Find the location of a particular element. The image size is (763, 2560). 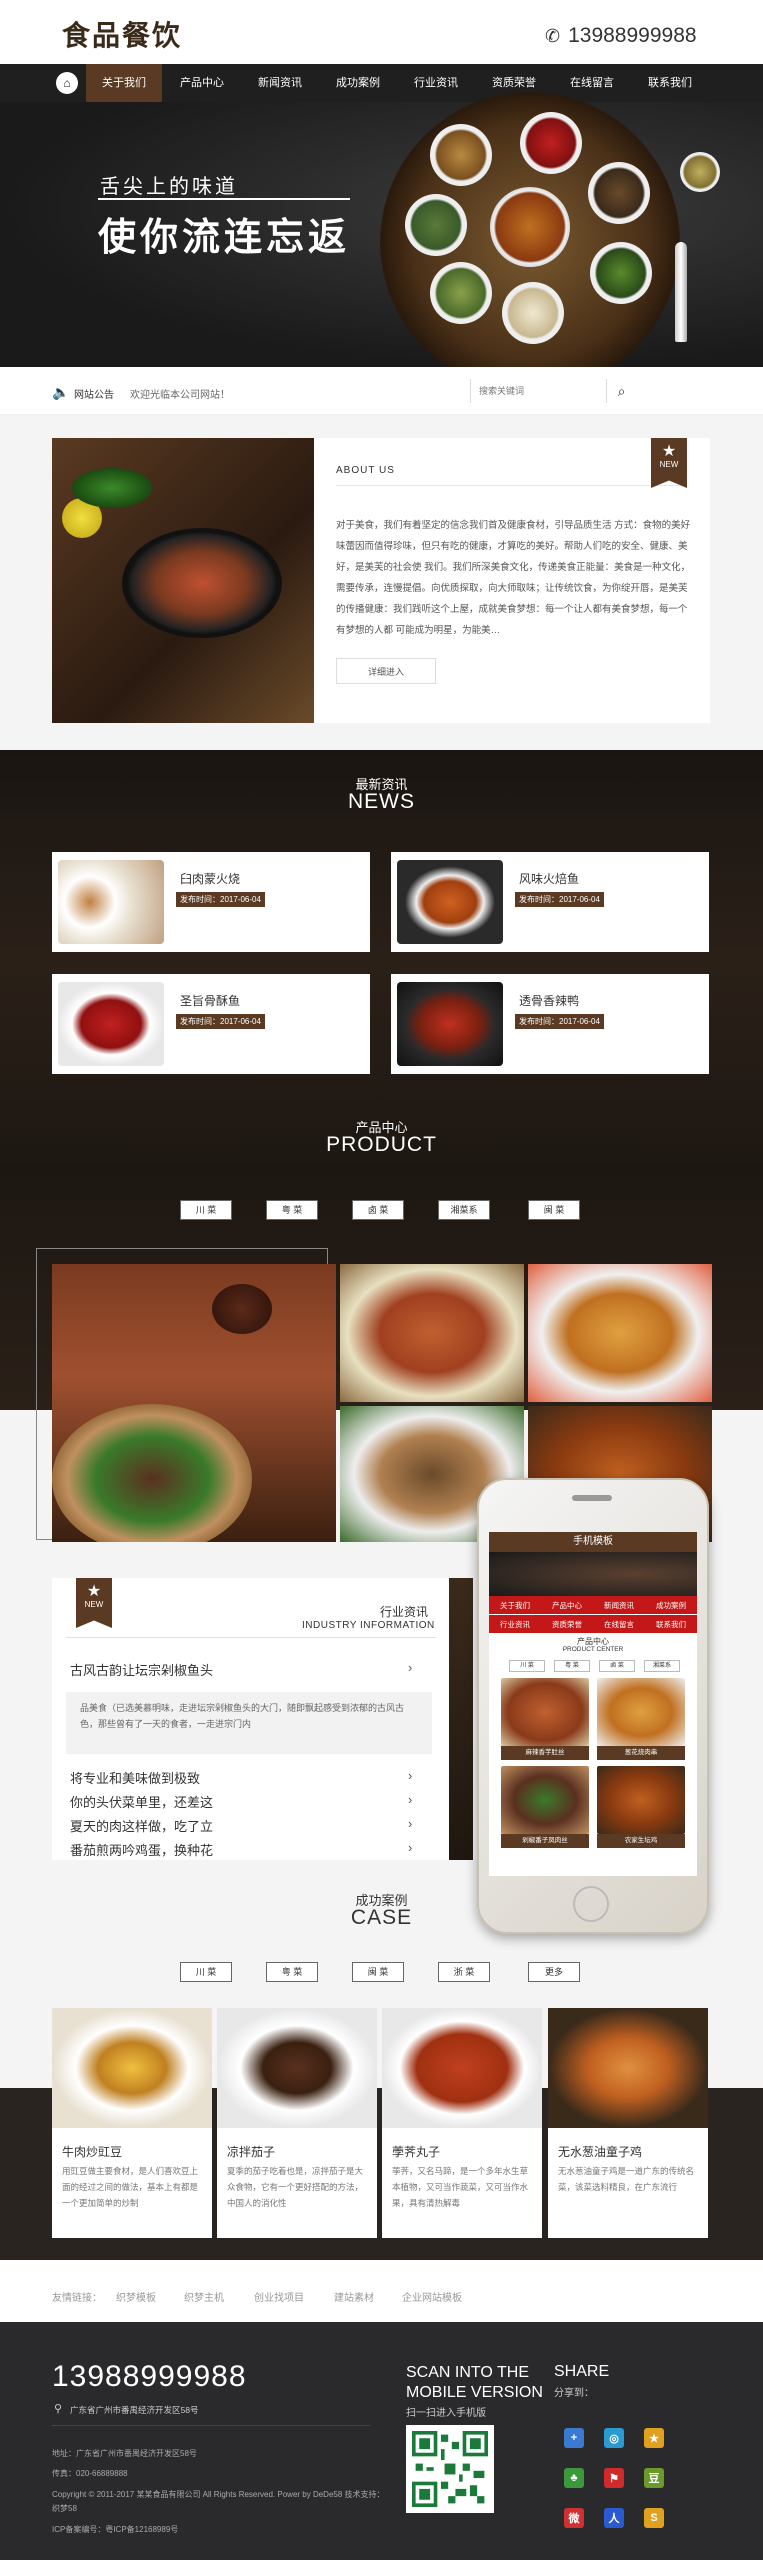

mobile-tab: 粤 菜 is located at coordinates (572, 1666).